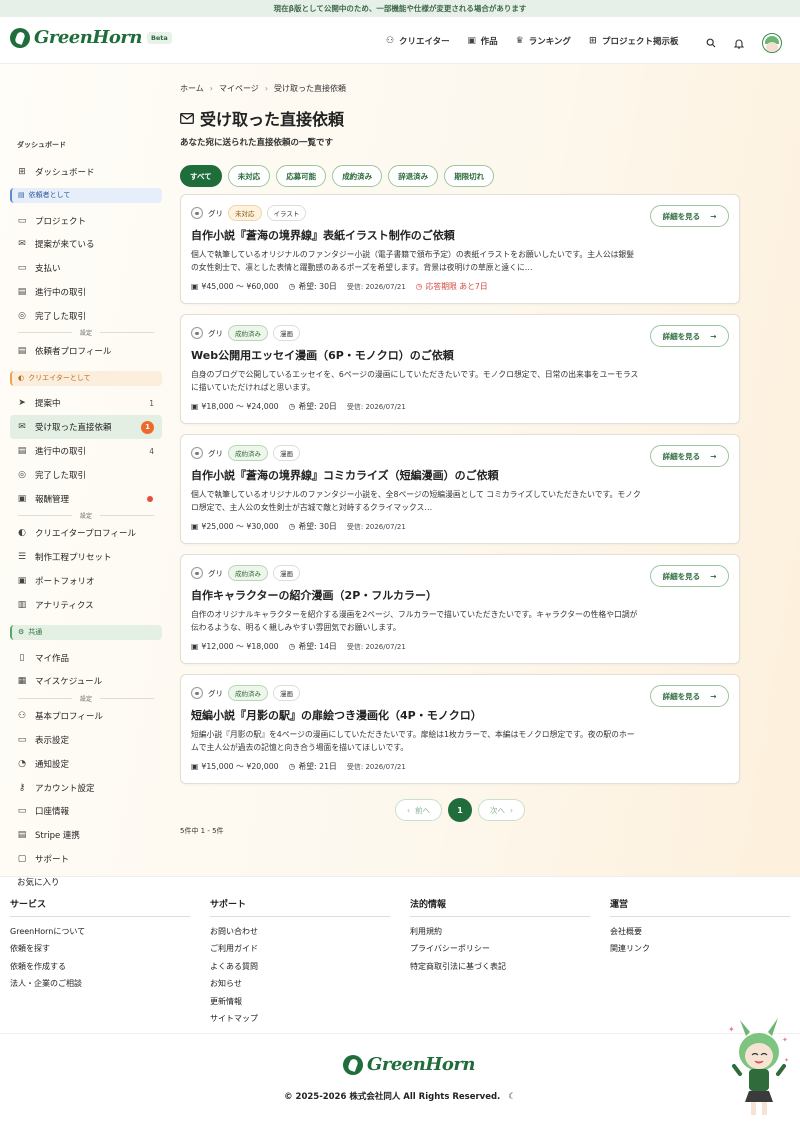  I want to click on current-page: 1, so click(460, 810).